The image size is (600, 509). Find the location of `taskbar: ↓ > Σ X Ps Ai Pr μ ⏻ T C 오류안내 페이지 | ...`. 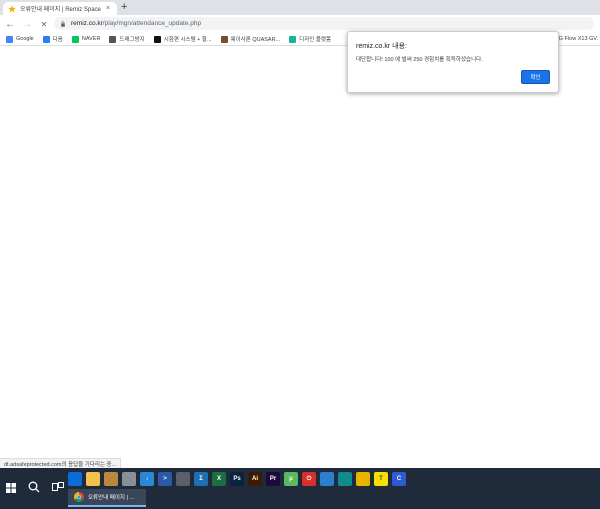

taskbar: ↓ > Σ X Ps Ai Pr μ ⏻ T C 오류안내 페이지 | ... is located at coordinates (300, 488).